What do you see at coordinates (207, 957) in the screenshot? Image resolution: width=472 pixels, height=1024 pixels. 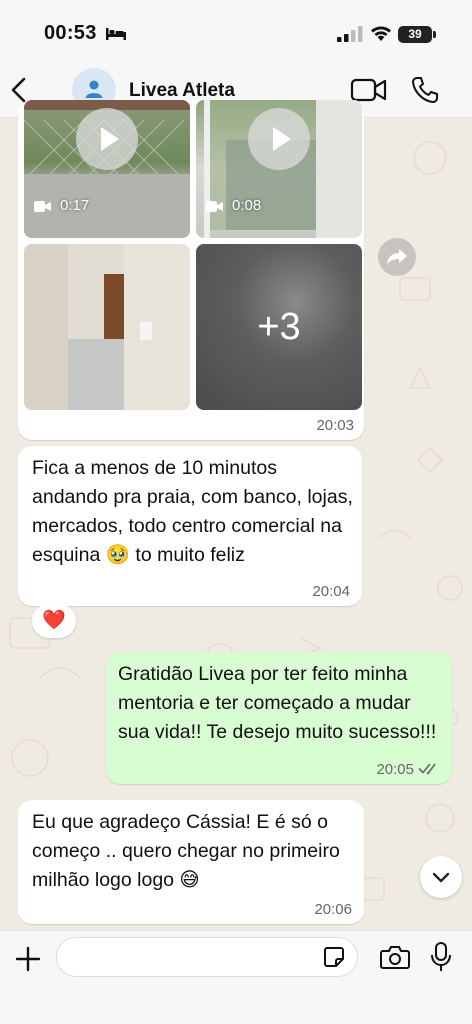 I see `message-input` at bounding box center [207, 957].